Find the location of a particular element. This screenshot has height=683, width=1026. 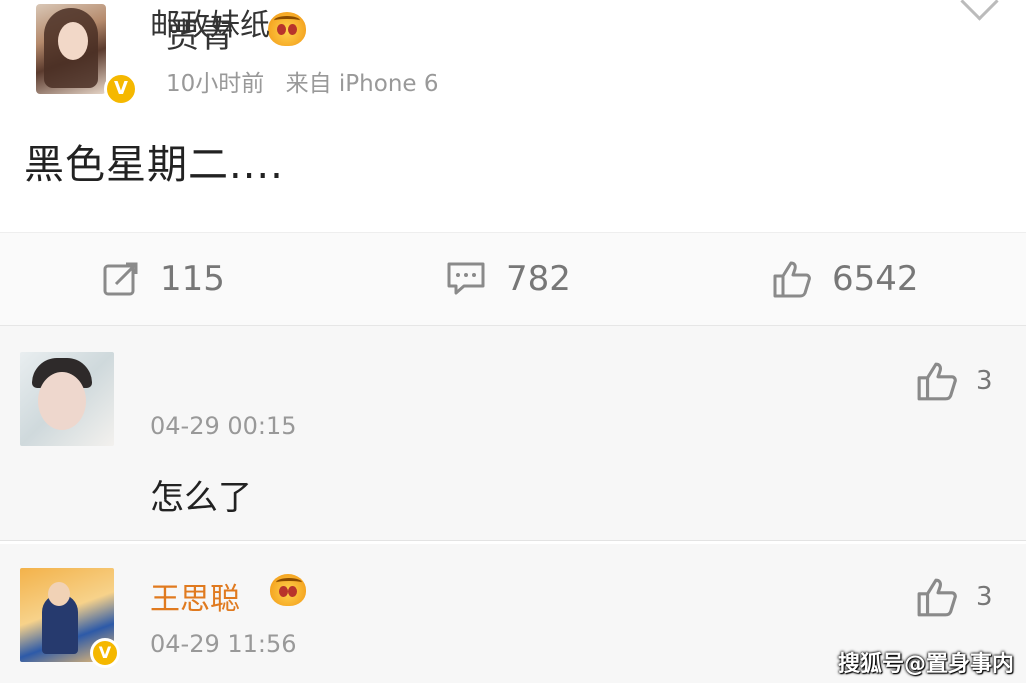

author-avatar is located at coordinates (71, 49).